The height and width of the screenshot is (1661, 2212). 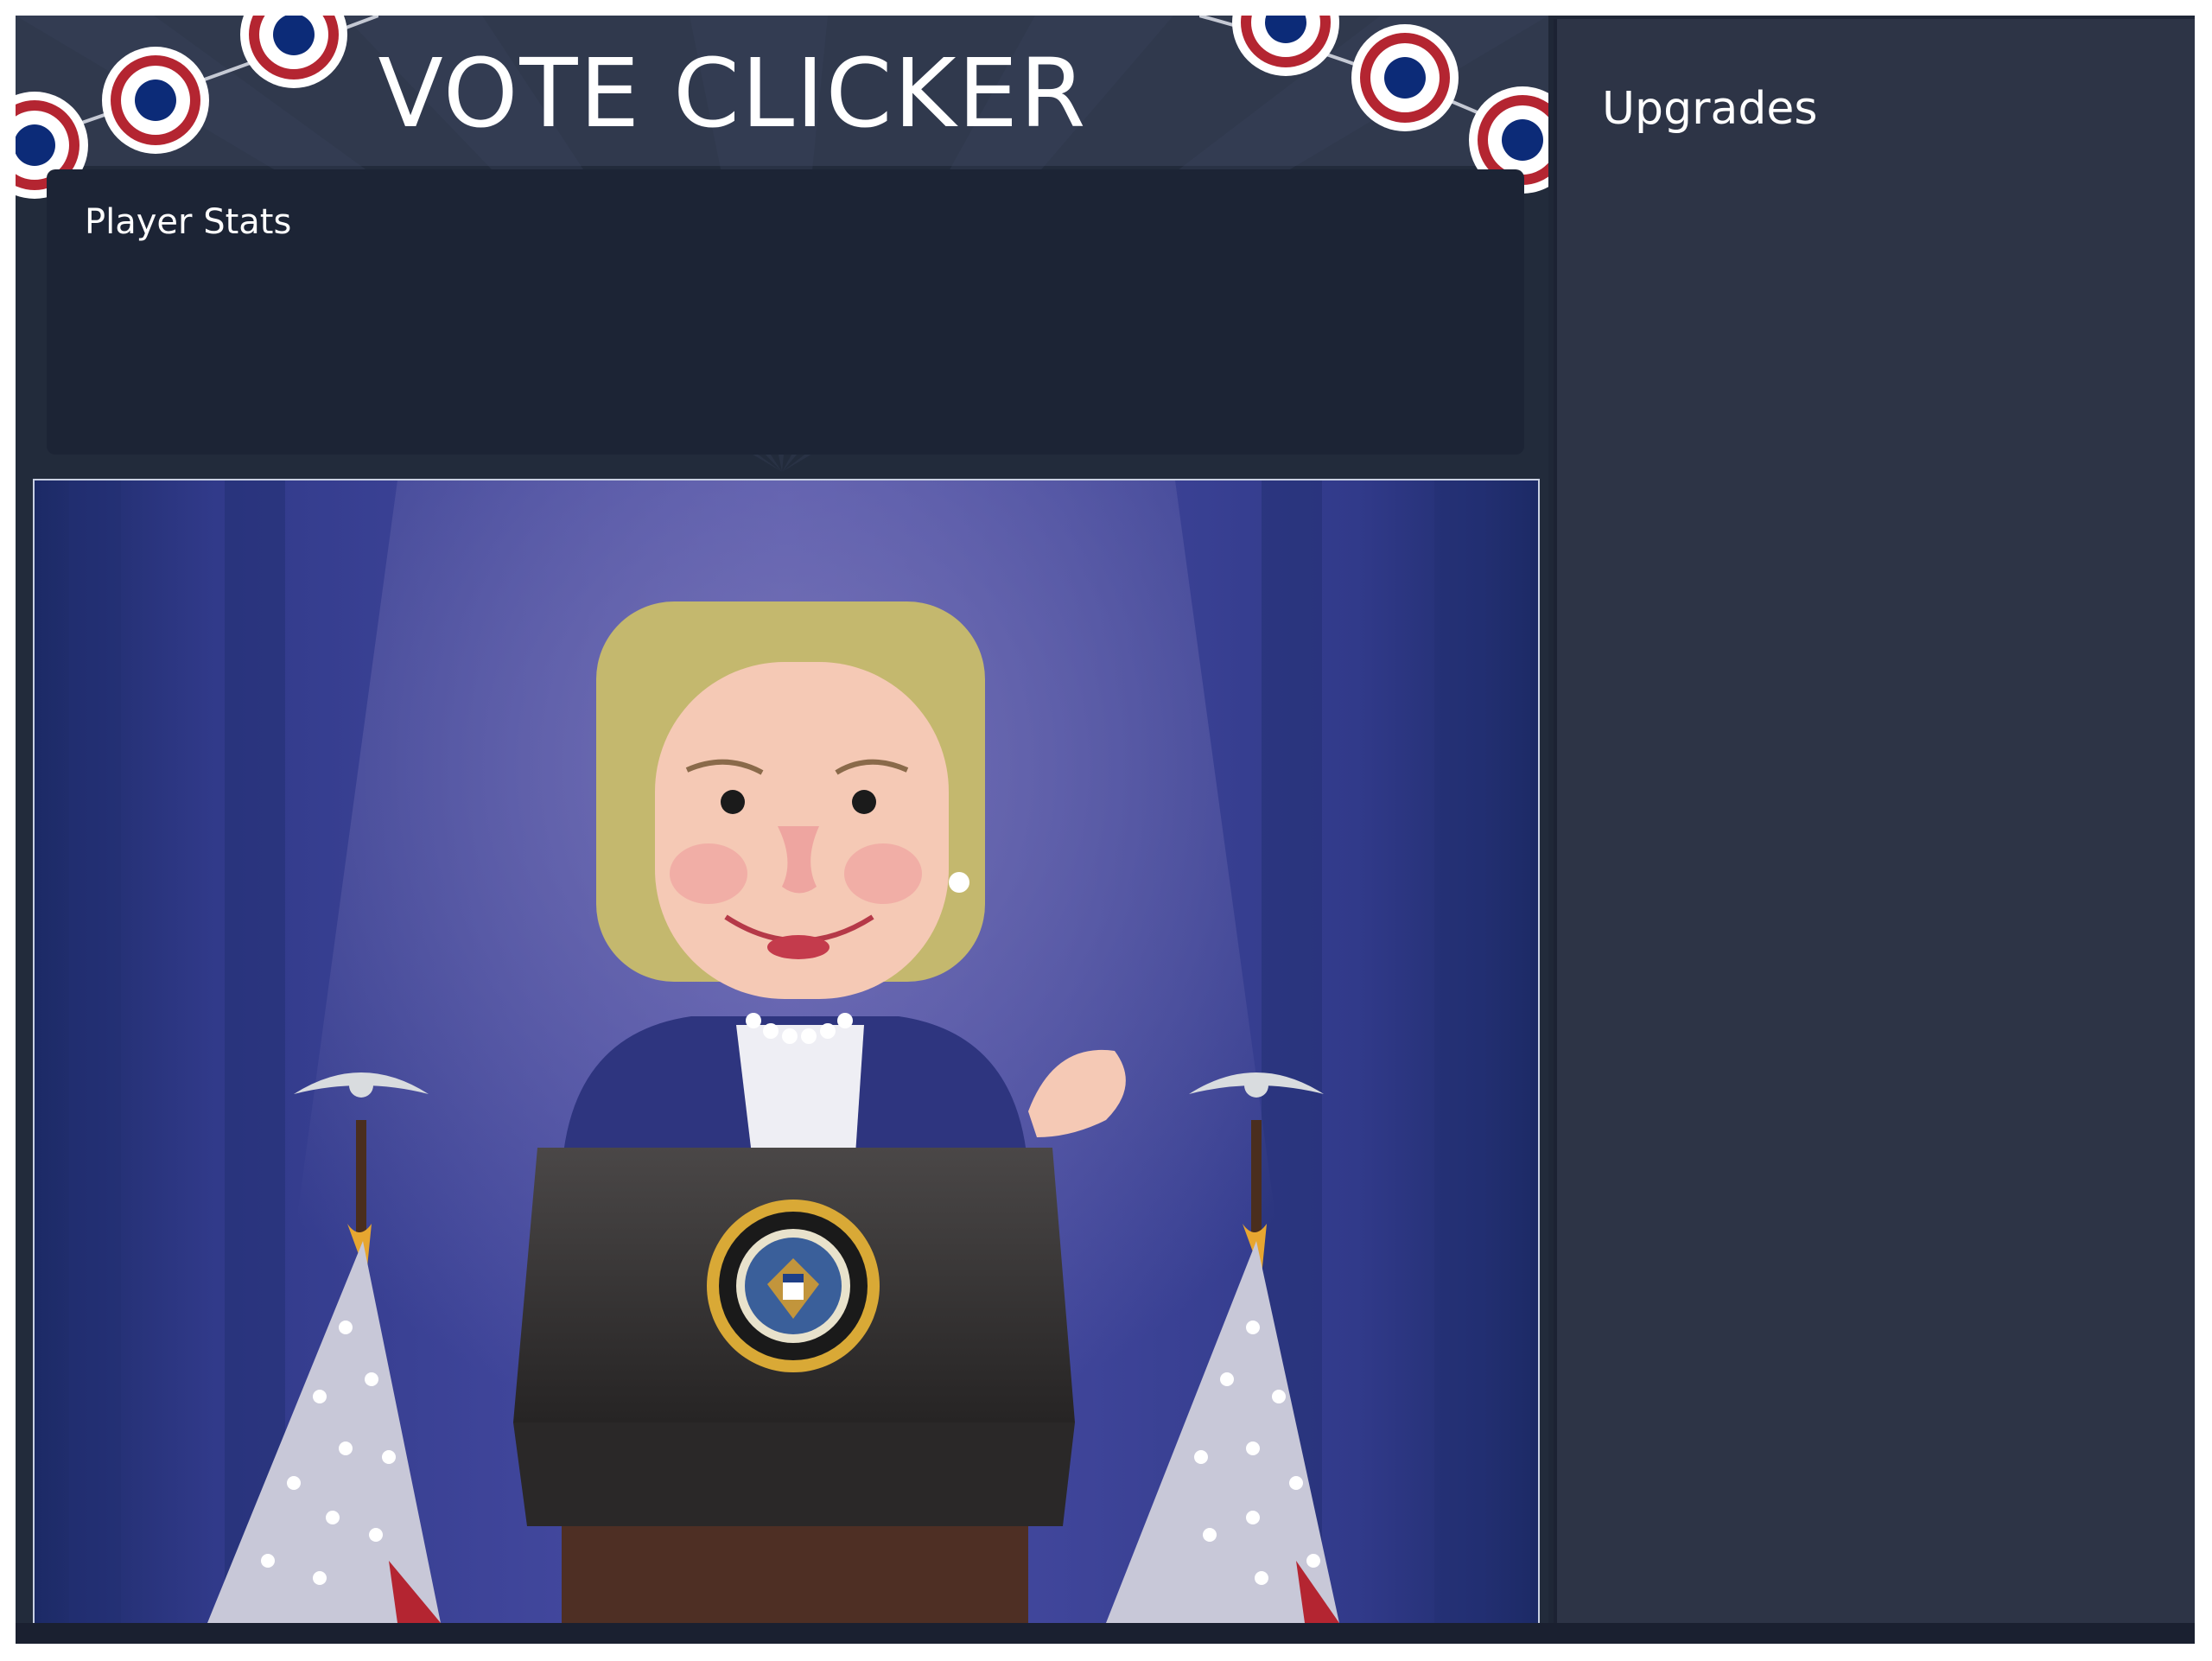 What do you see at coordinates (785, 312) in the screenshot?
I see `player-stats-panel: Player Stats` at bounding box center [785, 312].